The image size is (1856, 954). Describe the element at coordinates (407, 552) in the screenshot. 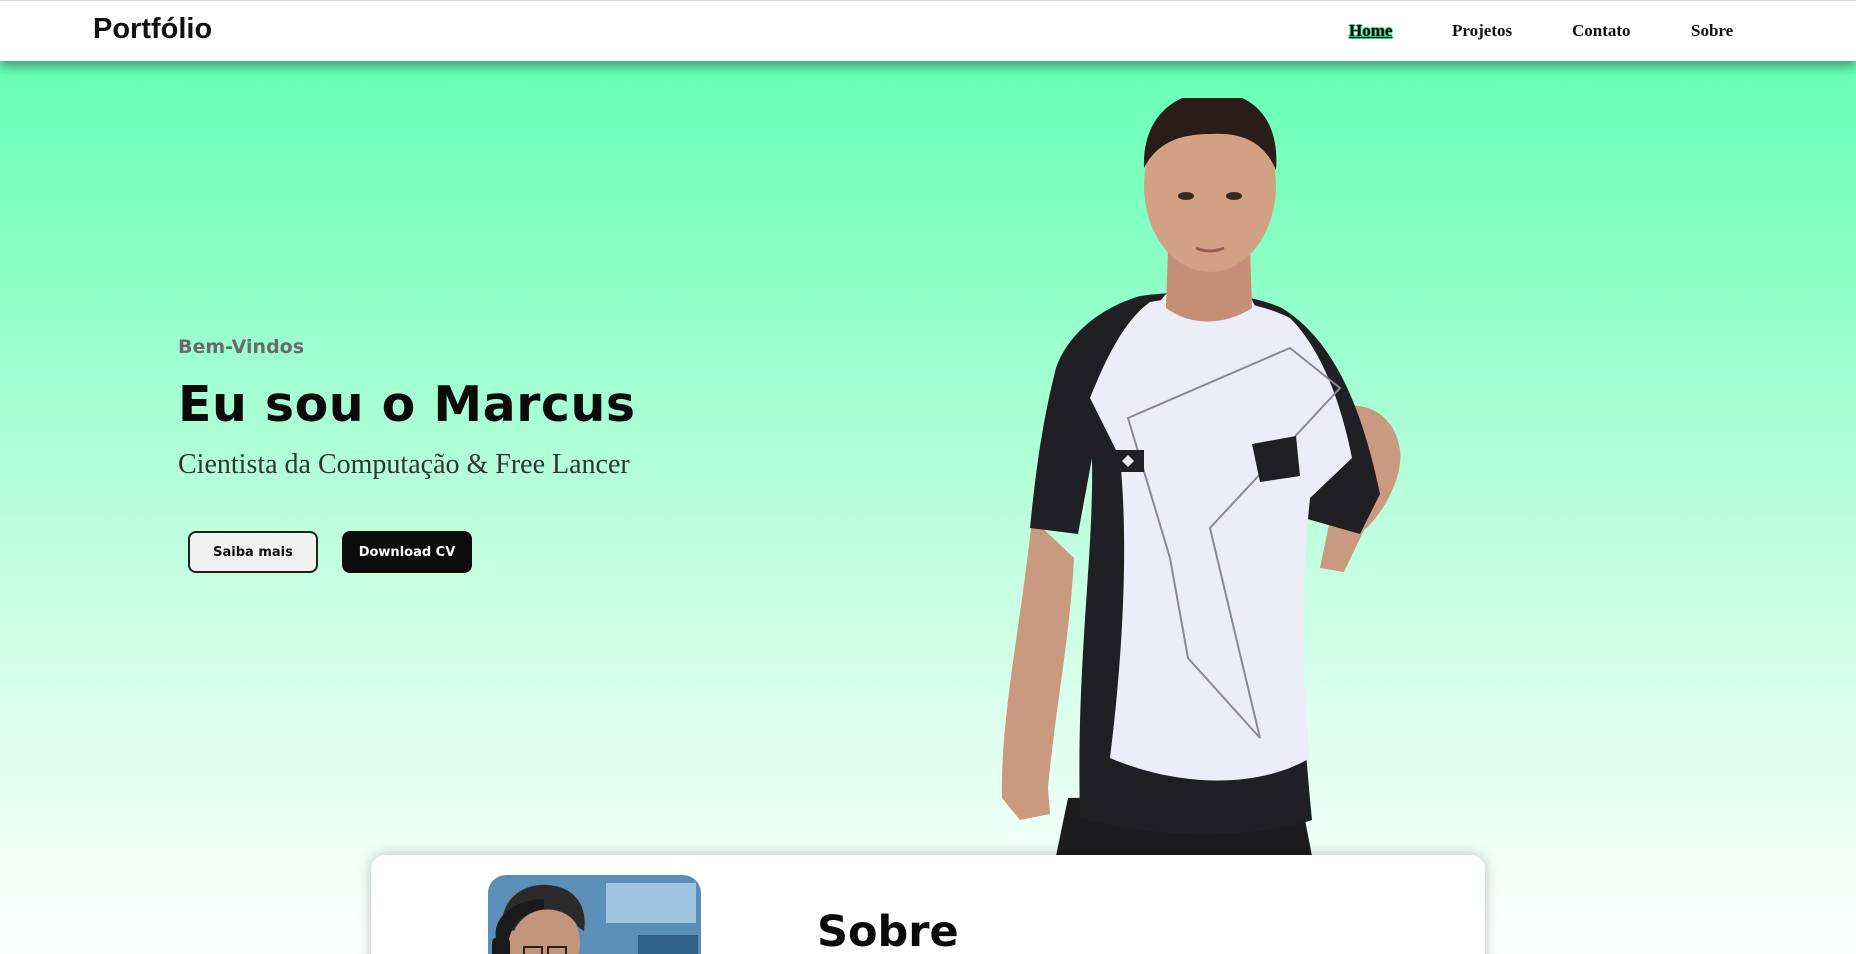

I see `download-cv-button: Download CV` at that location.